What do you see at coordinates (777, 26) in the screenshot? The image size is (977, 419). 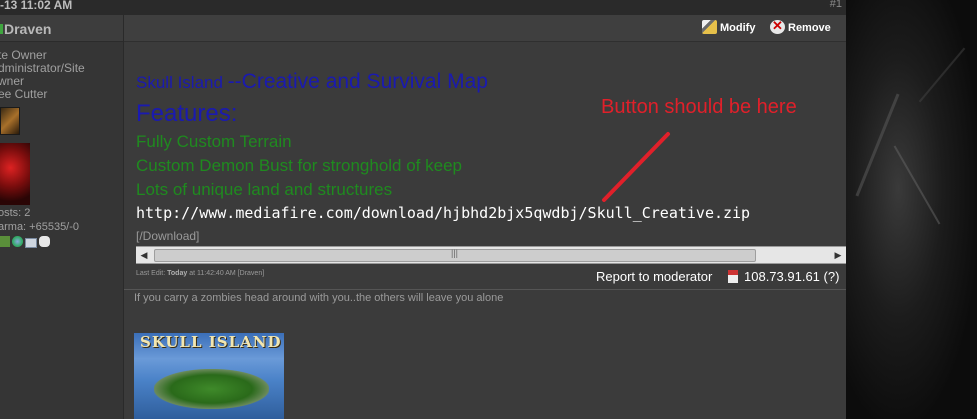 I see `delete-icon` at bounding box center [777, 26].